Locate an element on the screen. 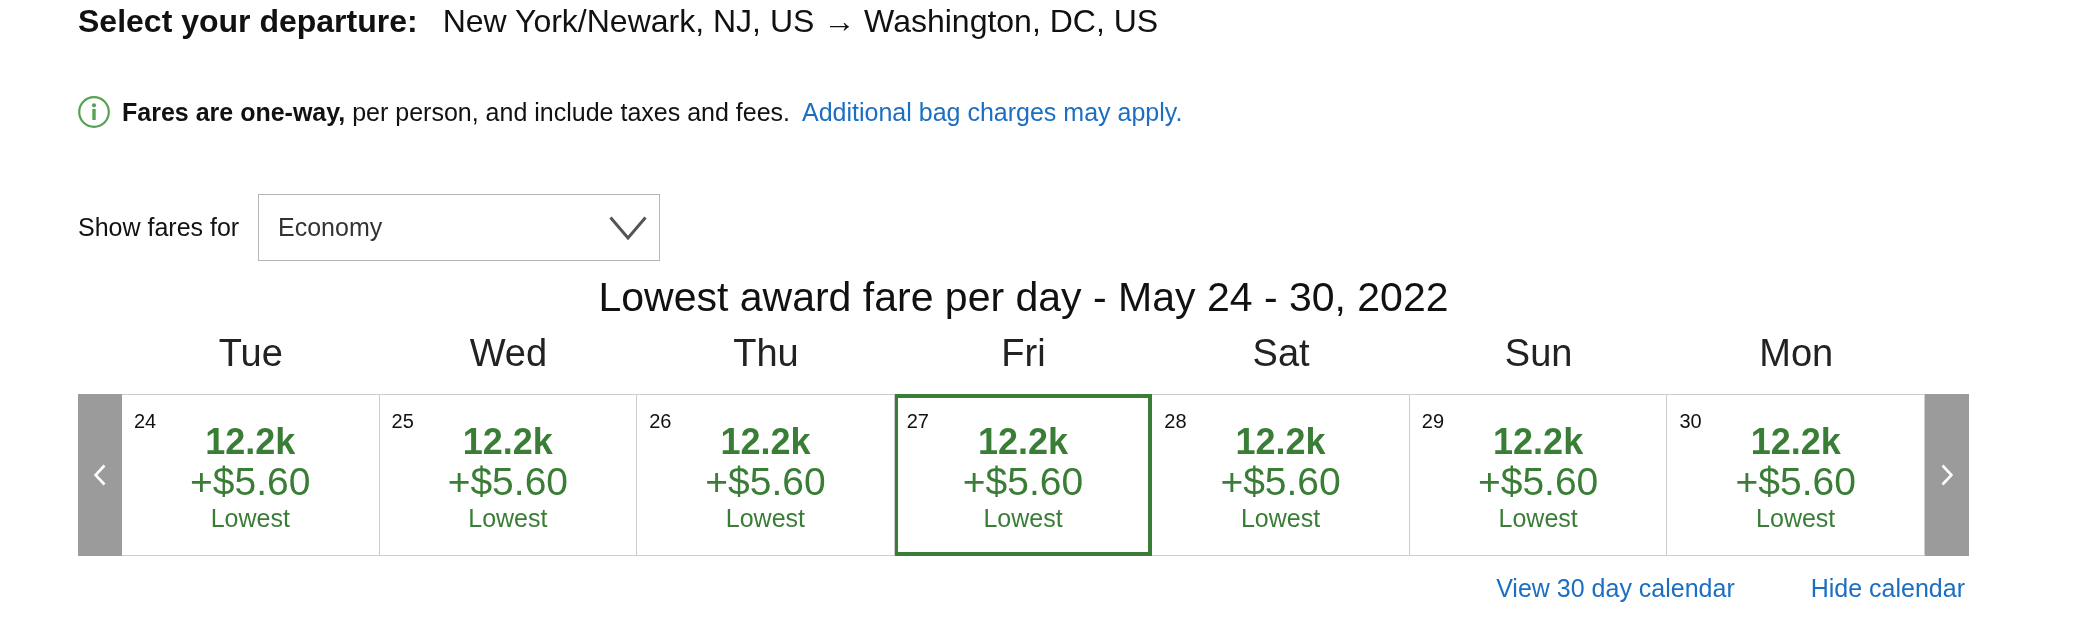 The width and height of the screenshot is (2096, 622). date-number: 30 is located at coordinates (1690, 421).